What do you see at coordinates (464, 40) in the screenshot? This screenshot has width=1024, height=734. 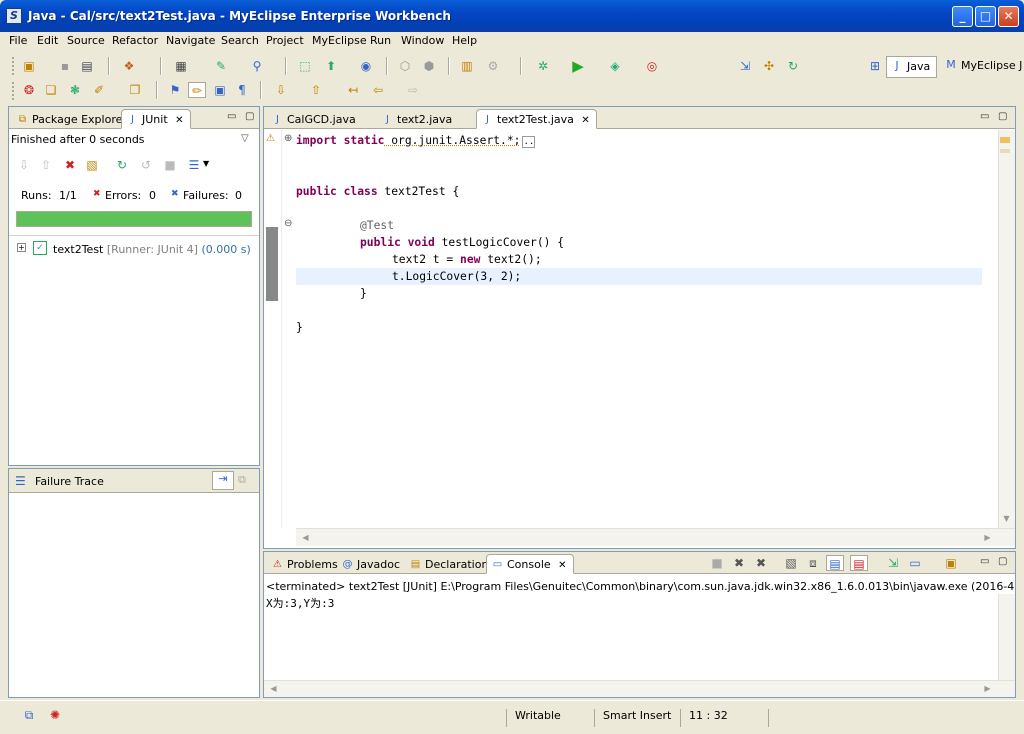 I see `menu-help: Help` at bounding box center [464, 40].